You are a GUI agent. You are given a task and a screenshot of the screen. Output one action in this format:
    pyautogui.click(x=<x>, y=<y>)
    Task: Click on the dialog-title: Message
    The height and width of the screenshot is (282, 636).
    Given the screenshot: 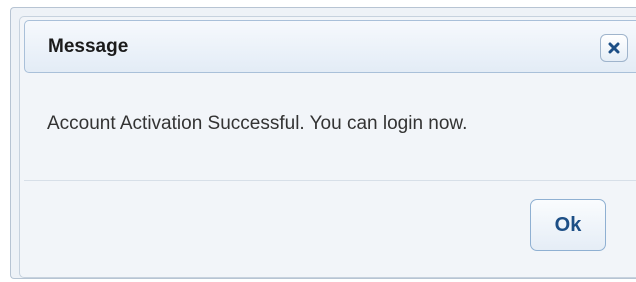 What is the action you would take?
    pyautogui.click(x=88, y=46)
    